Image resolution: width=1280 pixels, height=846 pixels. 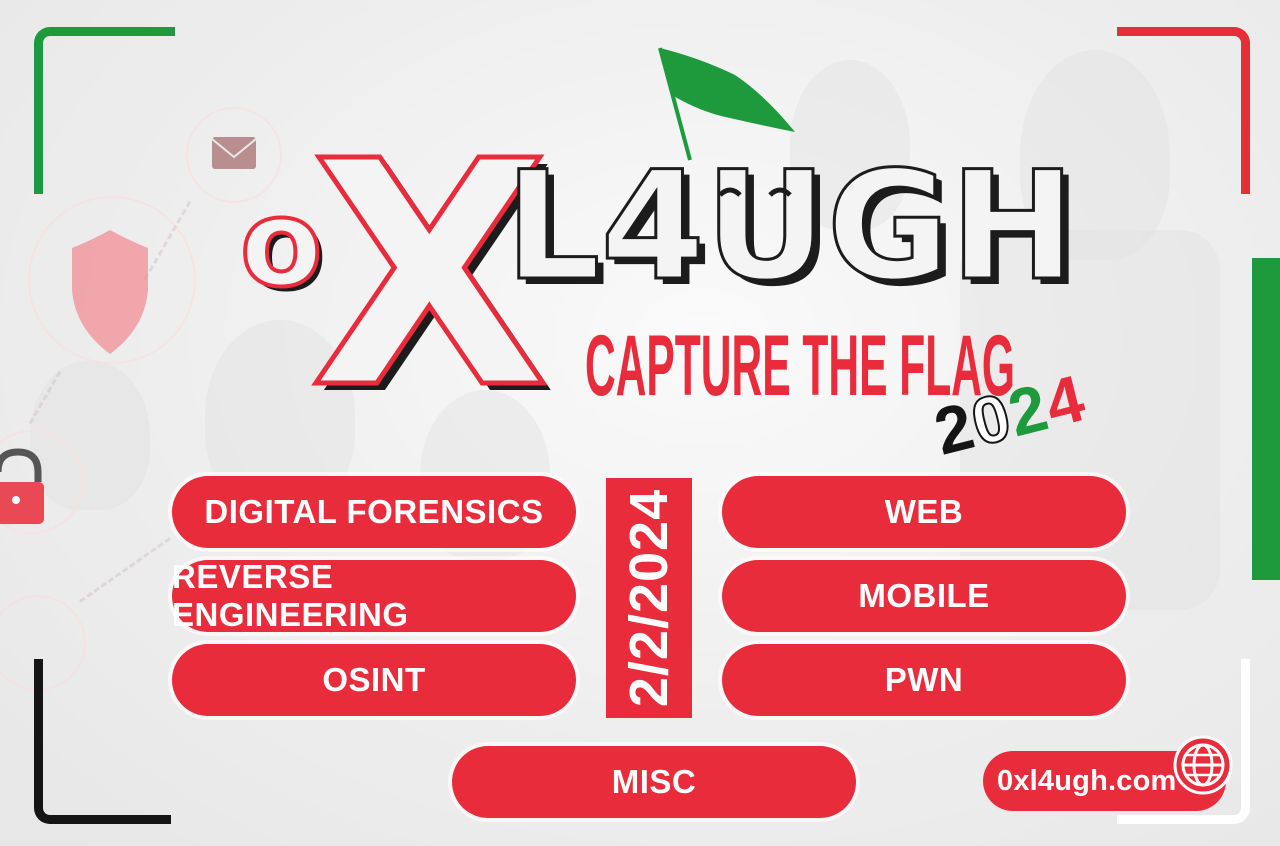 I want to click on category-reverse-engineering: REVERSE ENGINEERING, so click(x=374, y=595).